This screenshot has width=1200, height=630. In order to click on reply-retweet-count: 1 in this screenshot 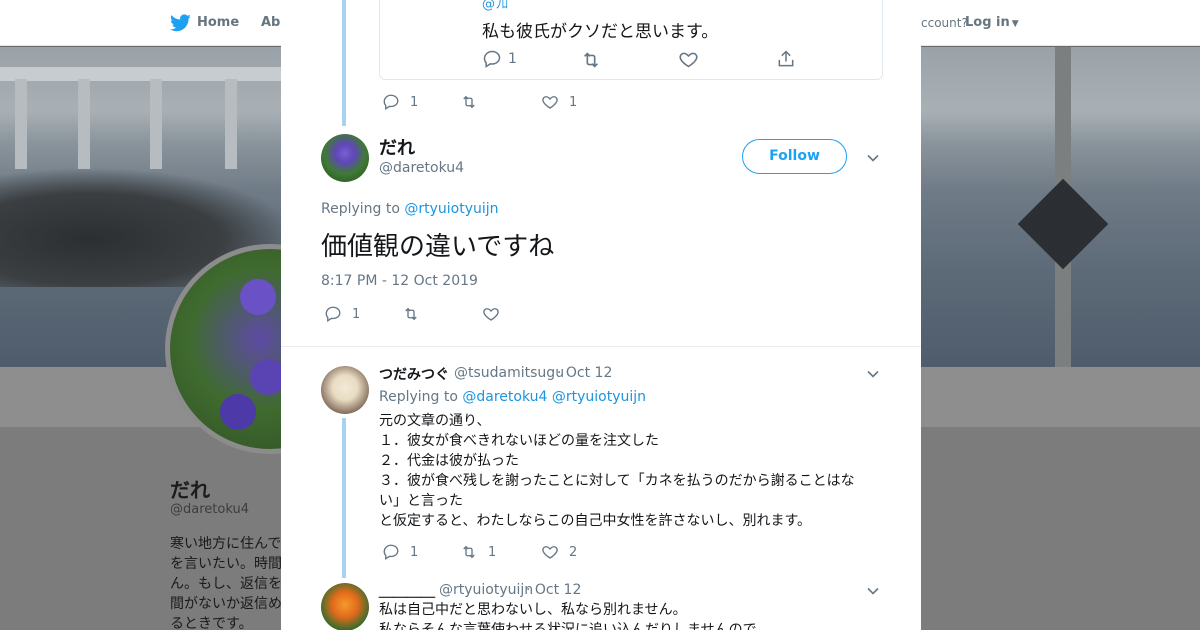, I will do `click(492, 552)`.